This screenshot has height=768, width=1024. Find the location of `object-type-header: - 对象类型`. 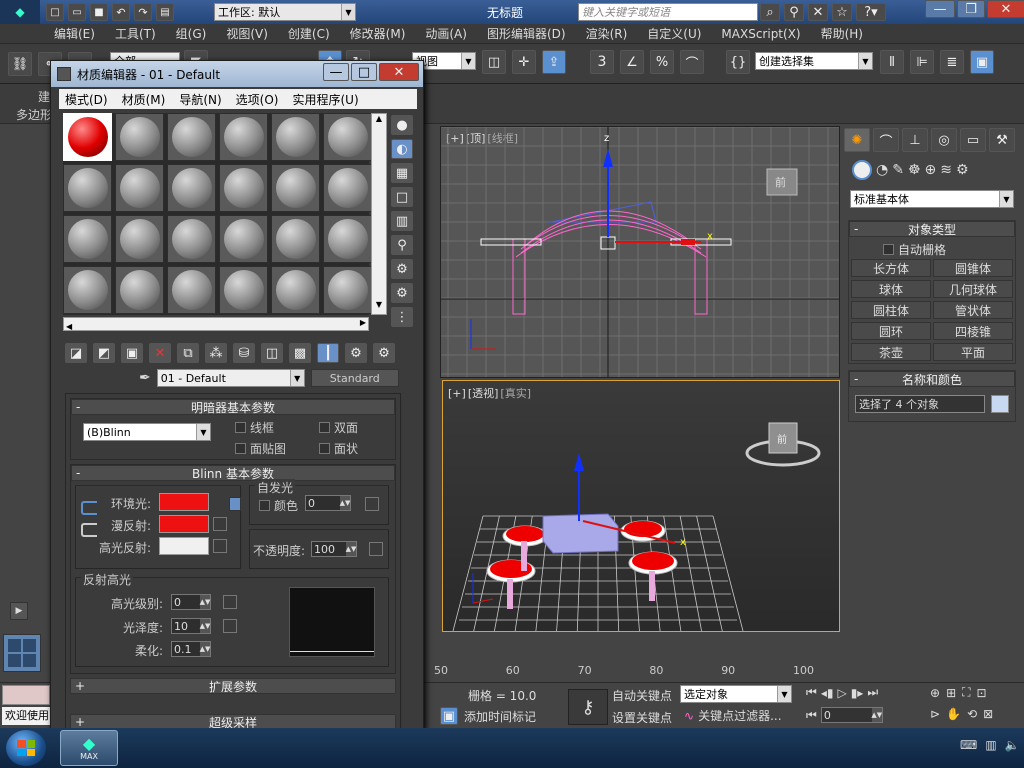

object-type-header: - 对象类型 is located at coordinates (932, 229).